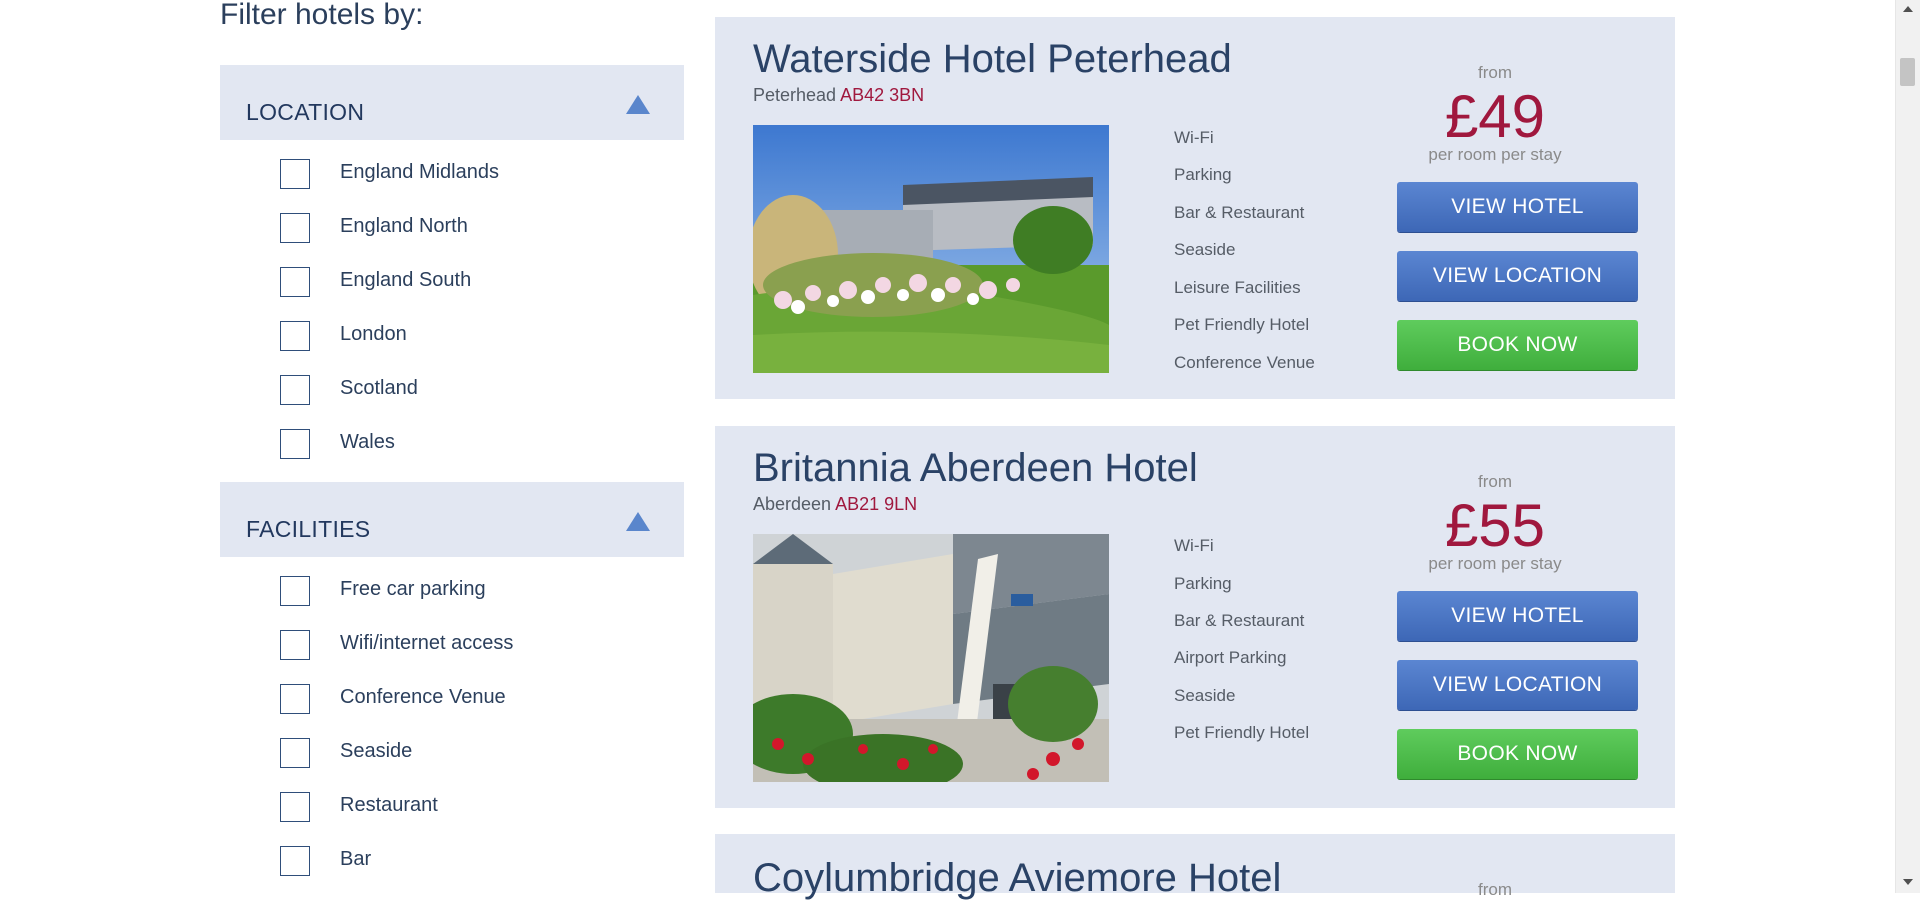 The image size is (1920, 901). I want to click on filter-option-label: Restaurant, so click(389, 805).